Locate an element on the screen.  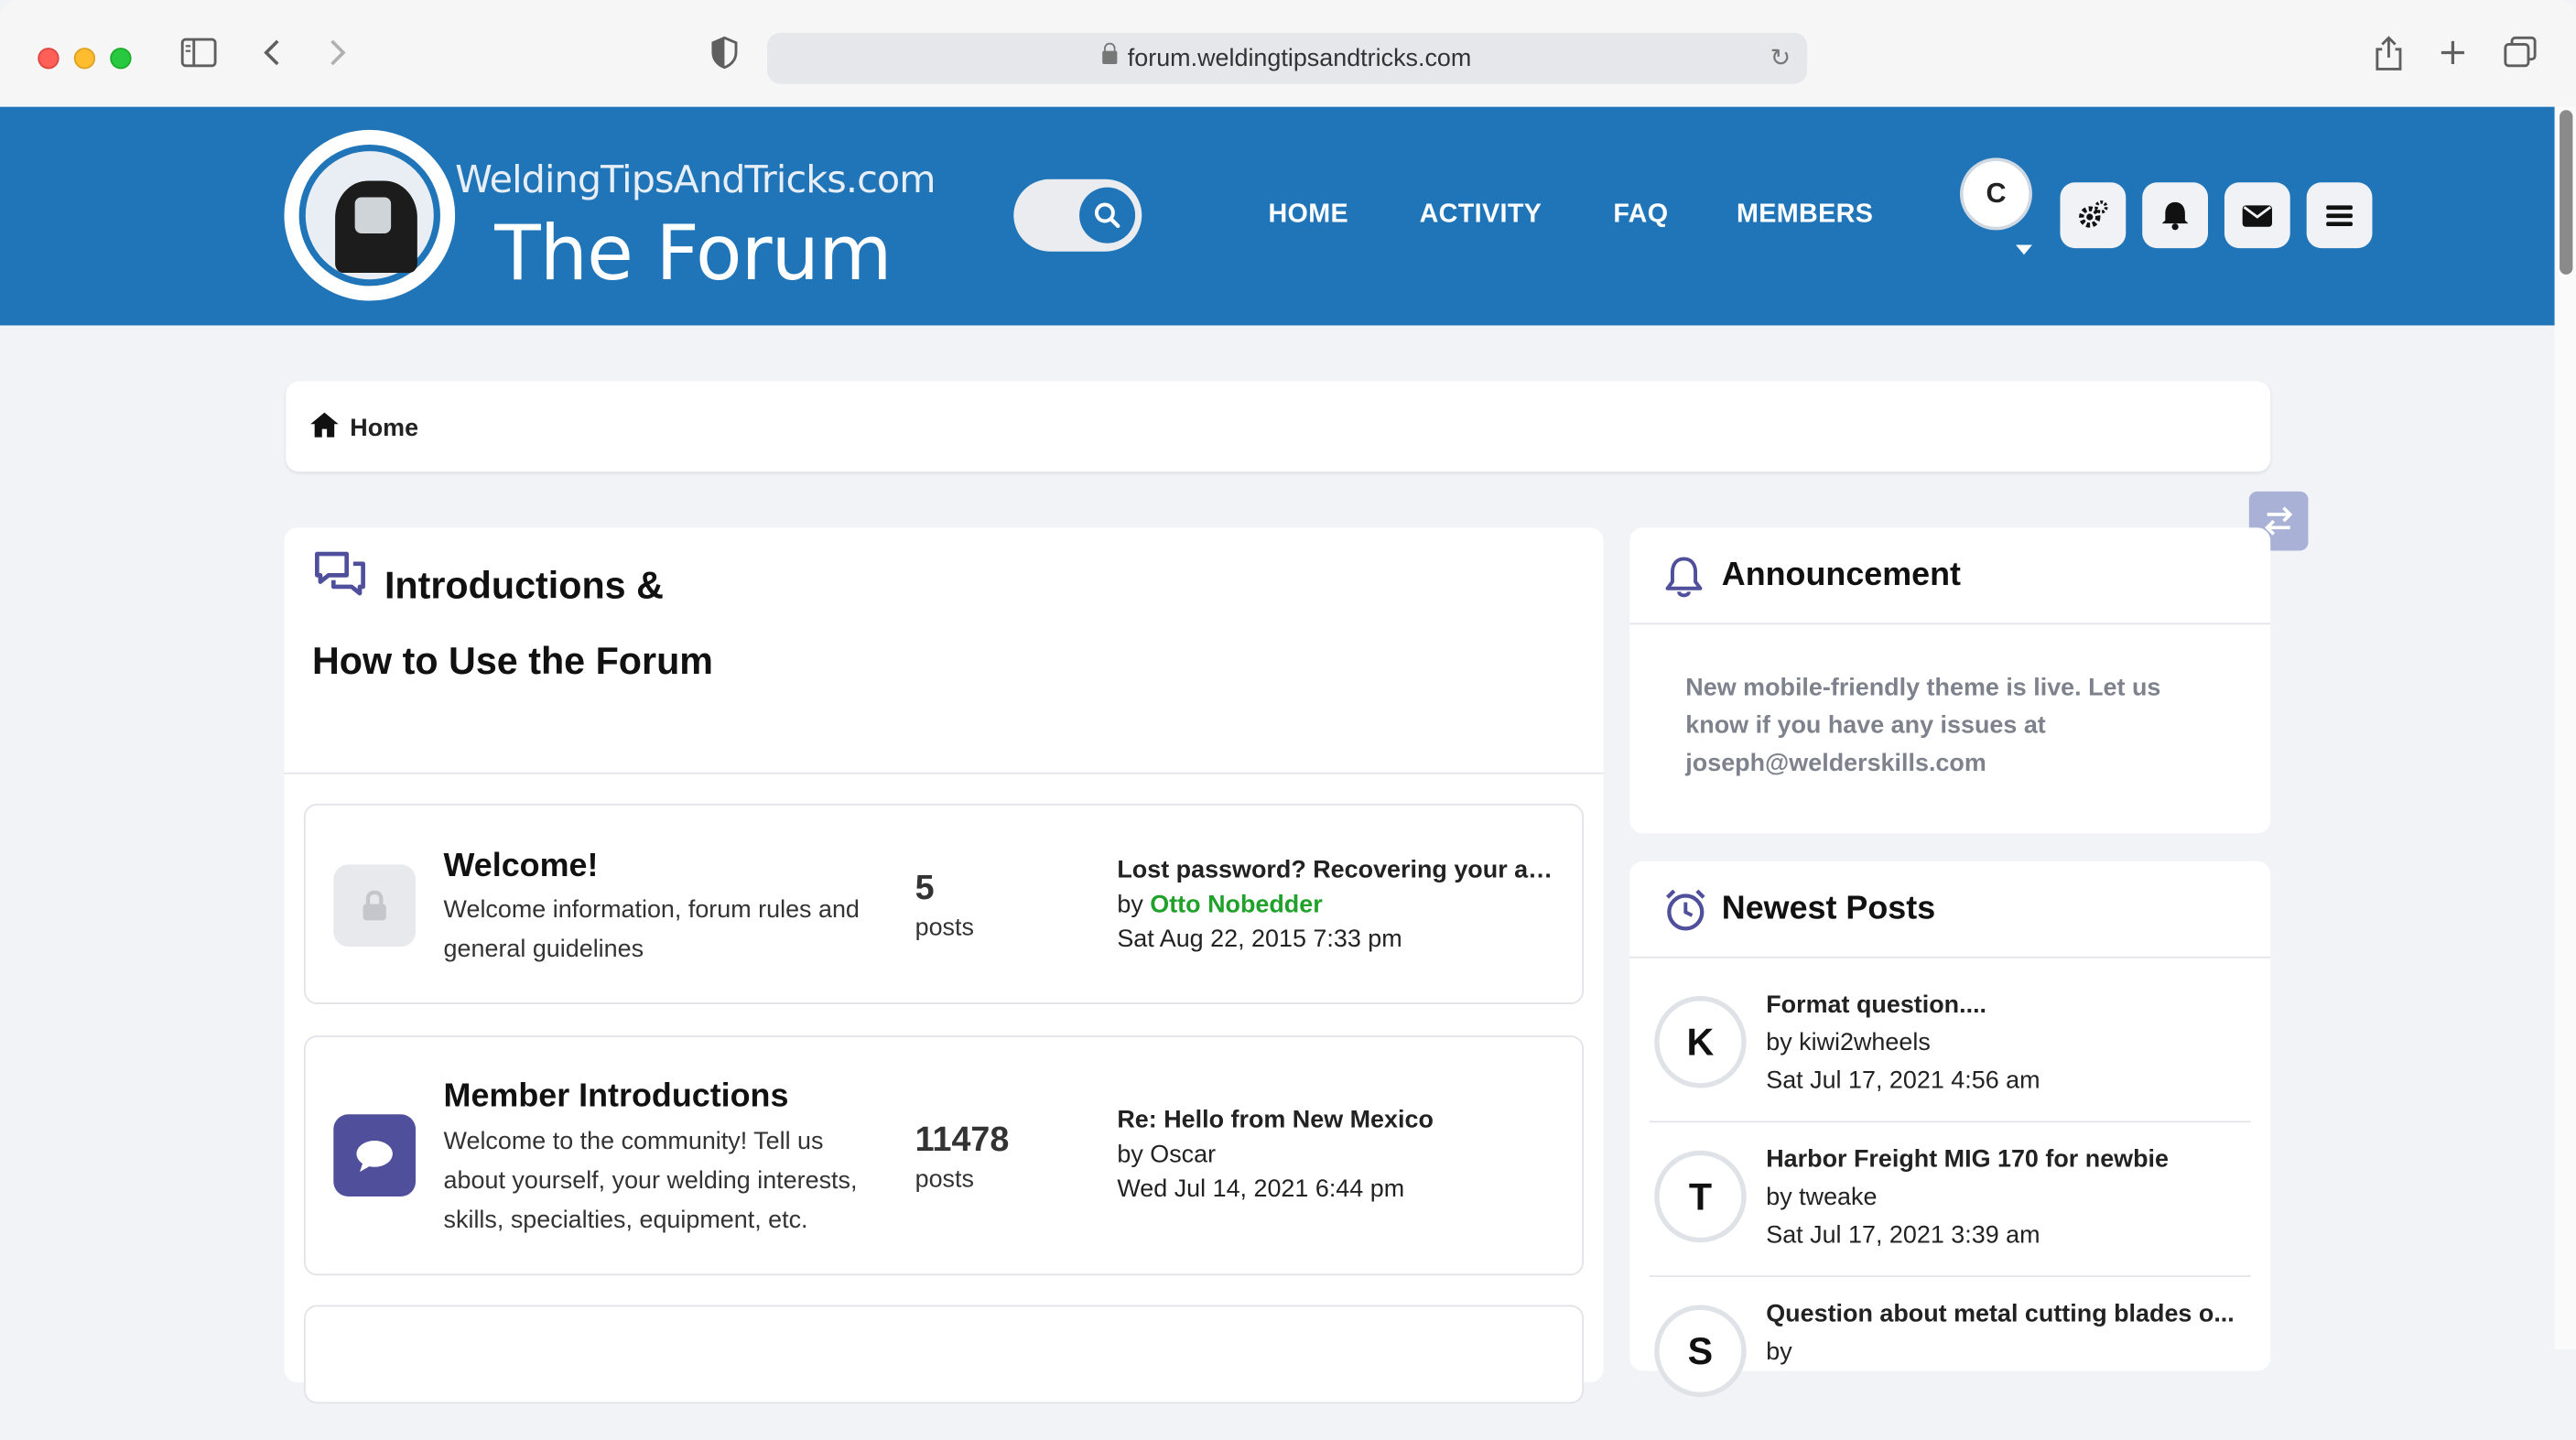
menu-button is located at coordinates (2340, 215).